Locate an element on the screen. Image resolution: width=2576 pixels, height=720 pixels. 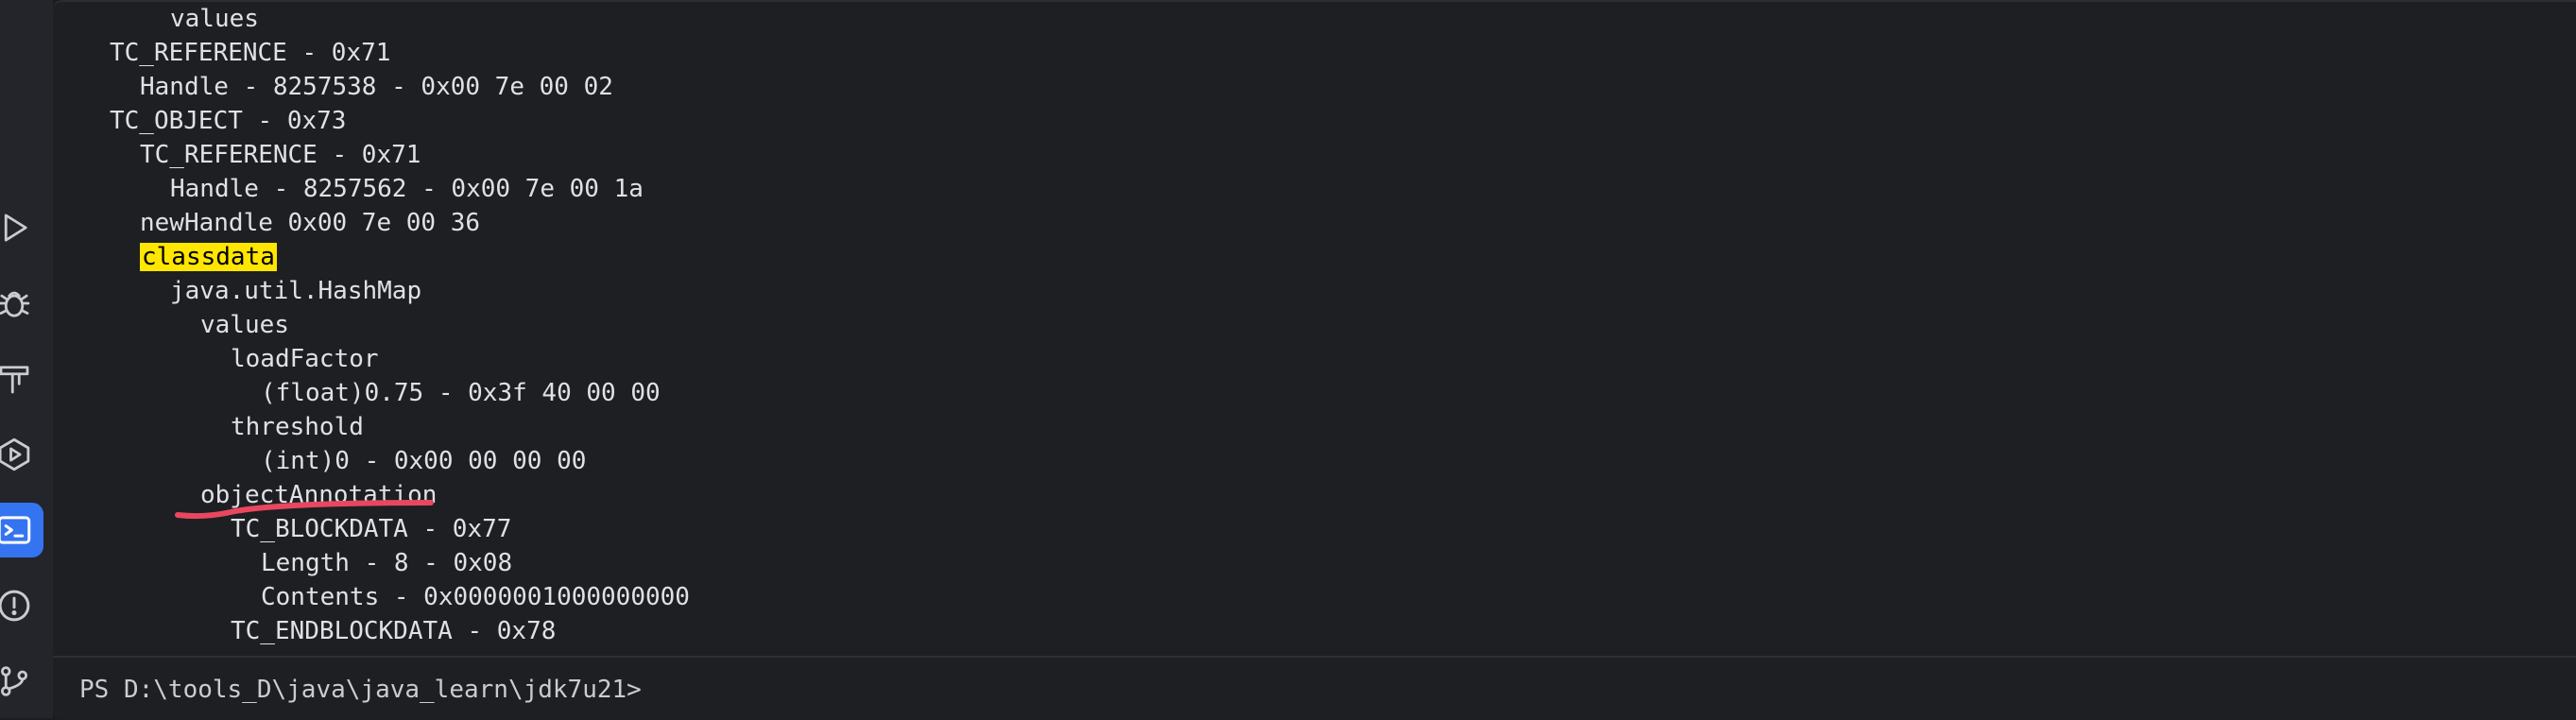
line-text: Length - 8 - 0x08 is located at coordinates (387, 563).